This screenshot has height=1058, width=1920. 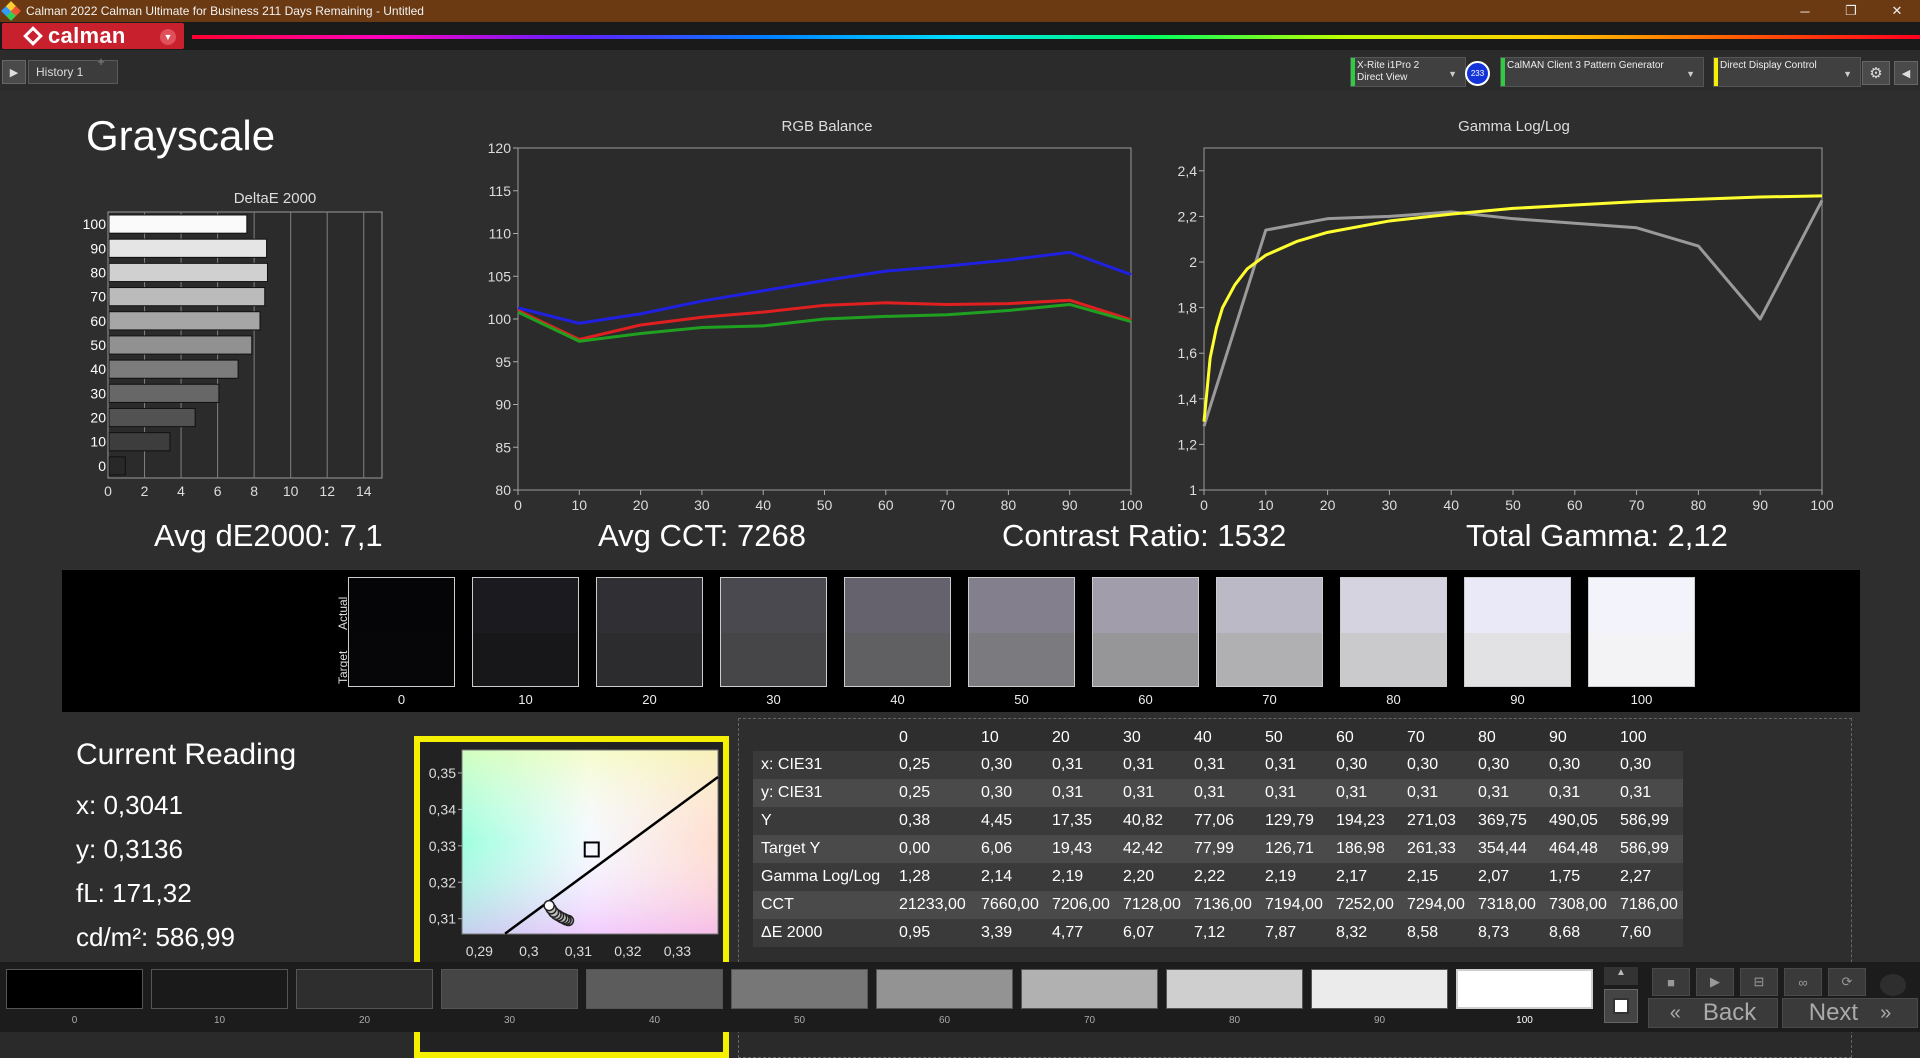 I want to click on table-cell: 2,27, so click(x=1647, y=877).